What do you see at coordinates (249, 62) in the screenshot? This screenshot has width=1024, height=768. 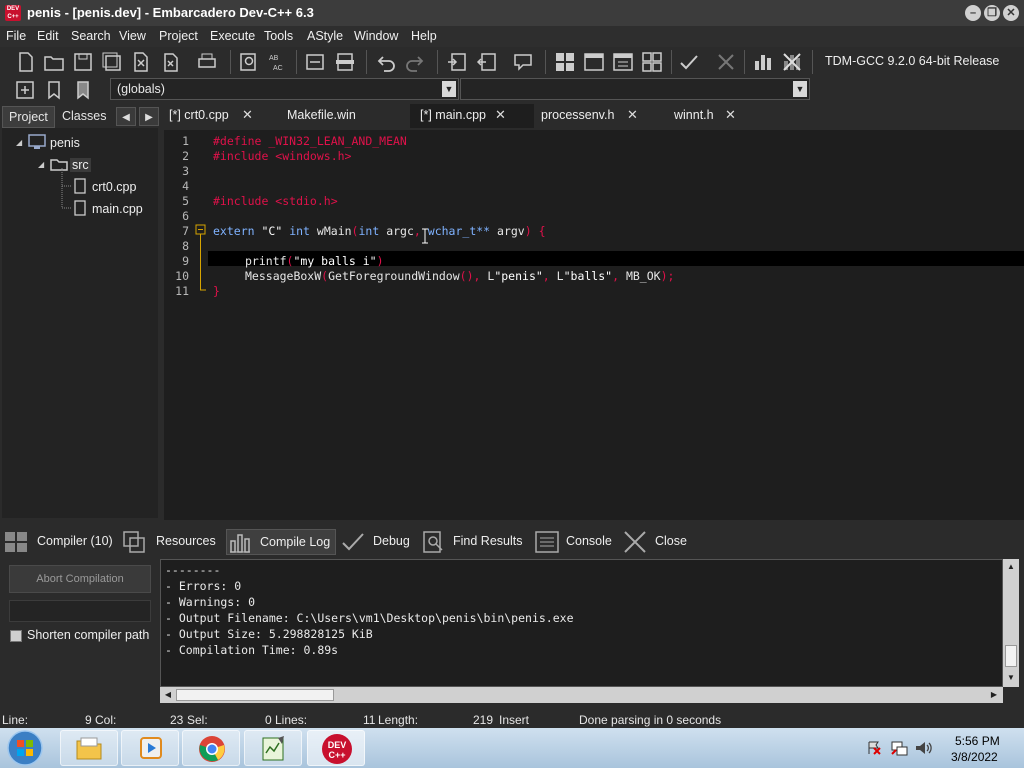 I see `find-icon` at bounding box center [249, 62].